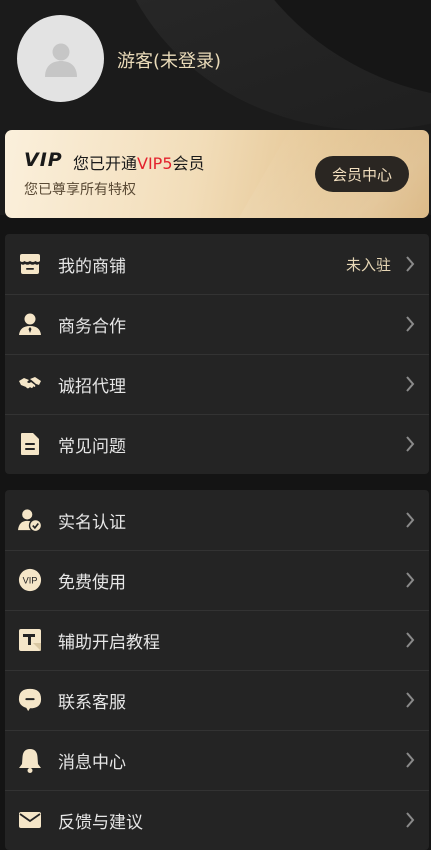 This screenshot has width=431, height=850. Describe the element at coordinates (30, 640) in the screenshot. I see `tutorial-icon` at that location.